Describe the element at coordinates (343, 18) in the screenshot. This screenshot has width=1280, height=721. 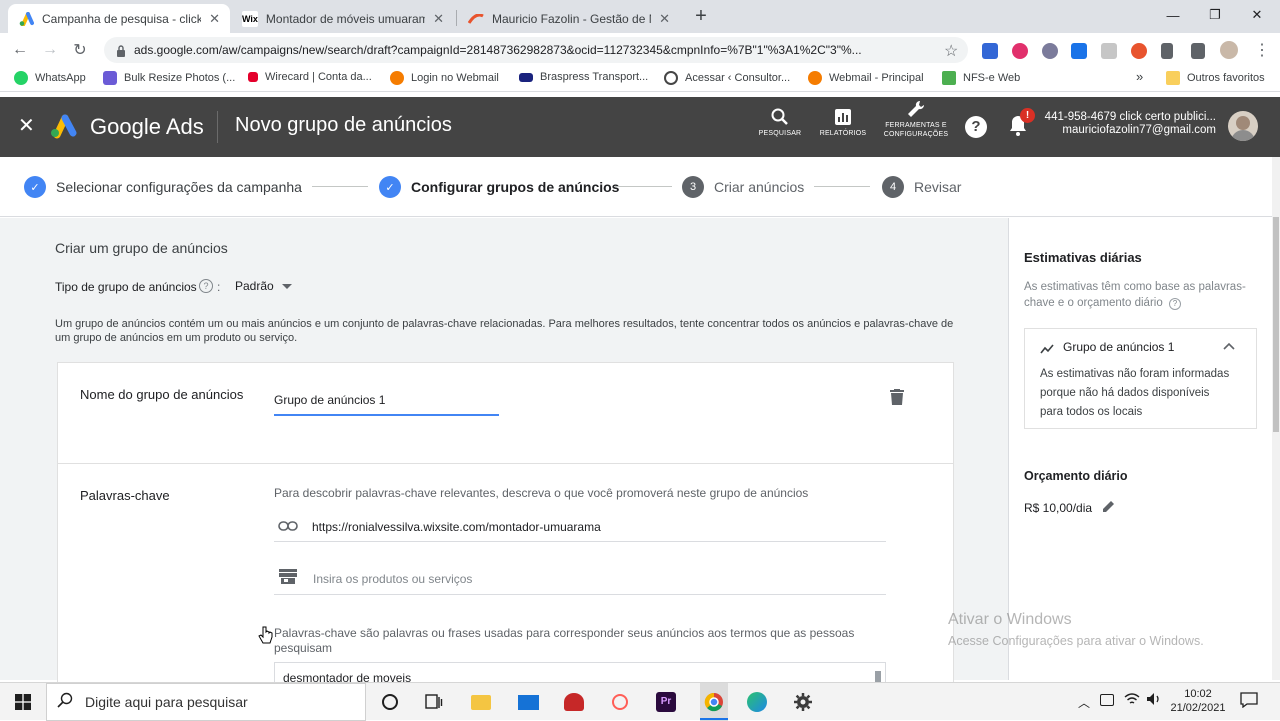
I see `tab-montador: Wix Montador de móveis umuarama ✕` at that location.